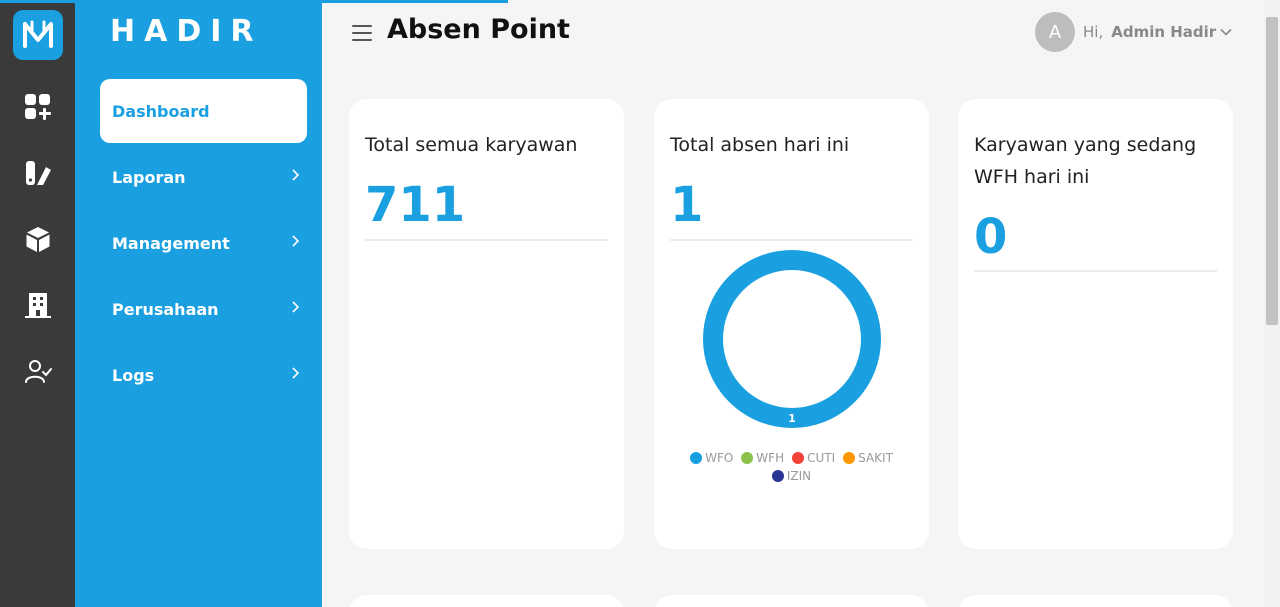 Image resolution: width=1280 pixels, height=607 pixels. Describe the element at coordinates (1226, 32) in the screenshot. I see `chevron-down-icon` at that location.